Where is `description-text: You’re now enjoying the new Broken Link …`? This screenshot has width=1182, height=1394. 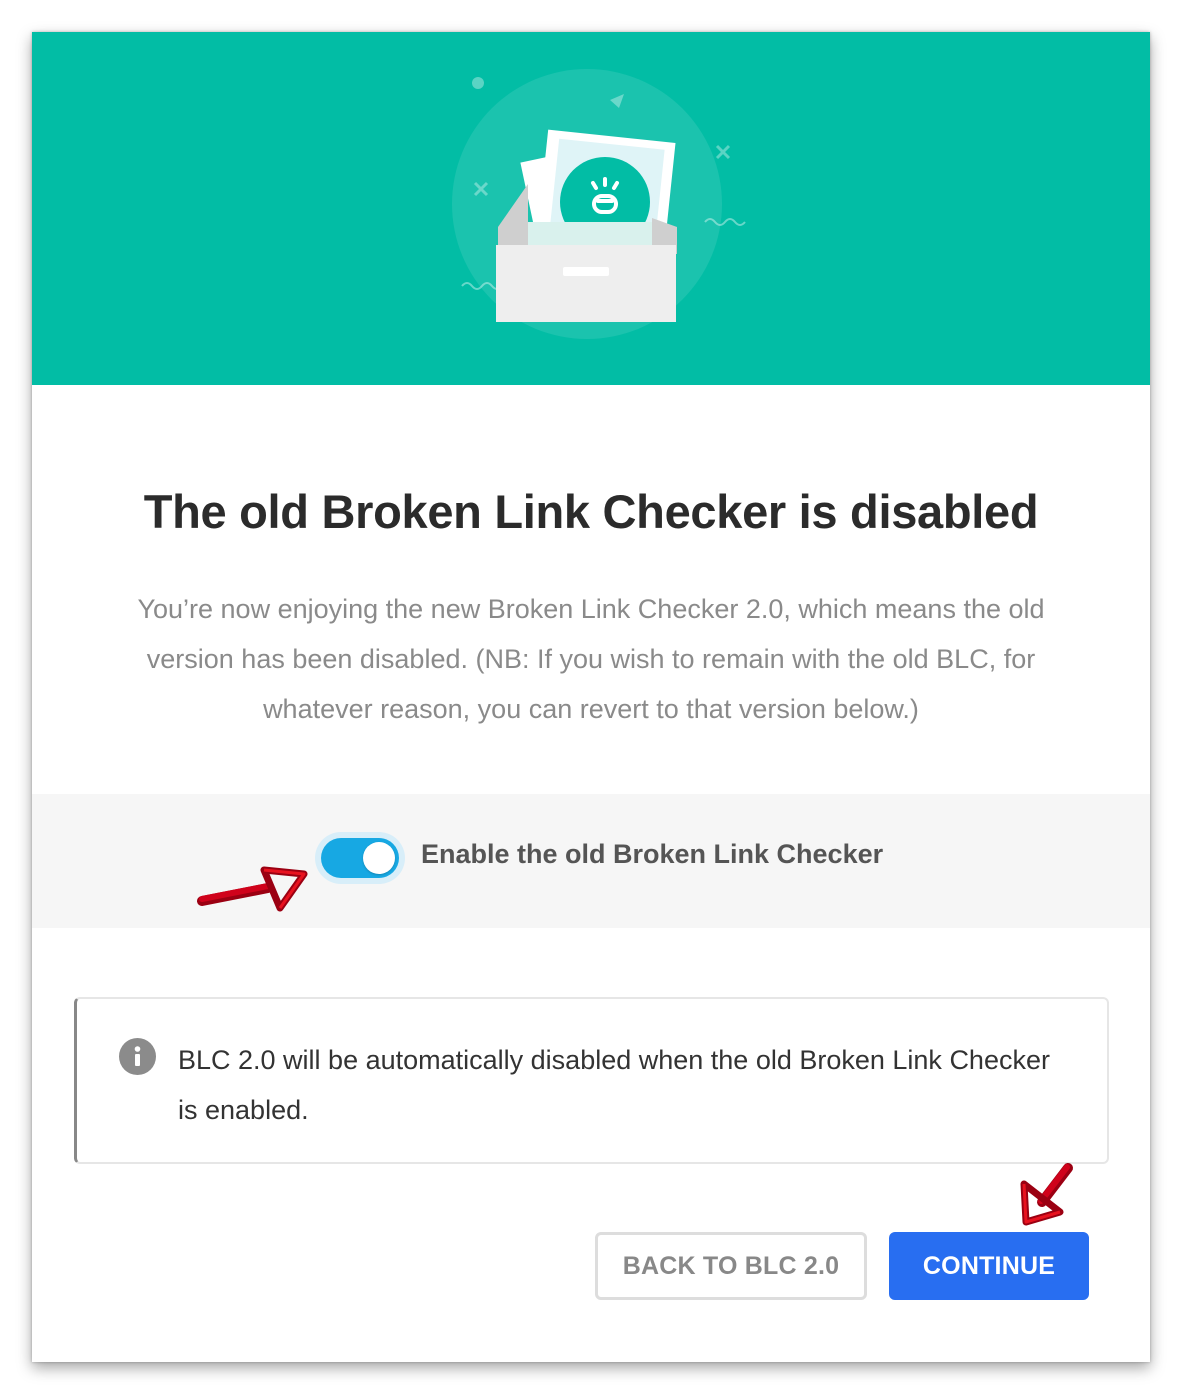 description-text: You’re now enjoying the new Broken Link … is located at coordinates (591, 659).